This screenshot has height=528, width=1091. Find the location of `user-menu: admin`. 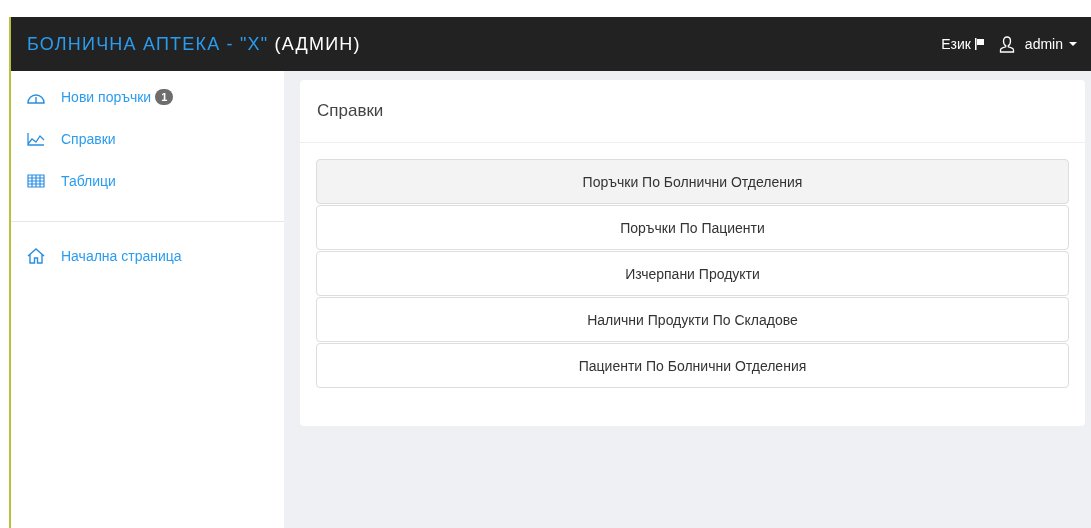

user-menu: admin is located at coordinates (1043, 44).